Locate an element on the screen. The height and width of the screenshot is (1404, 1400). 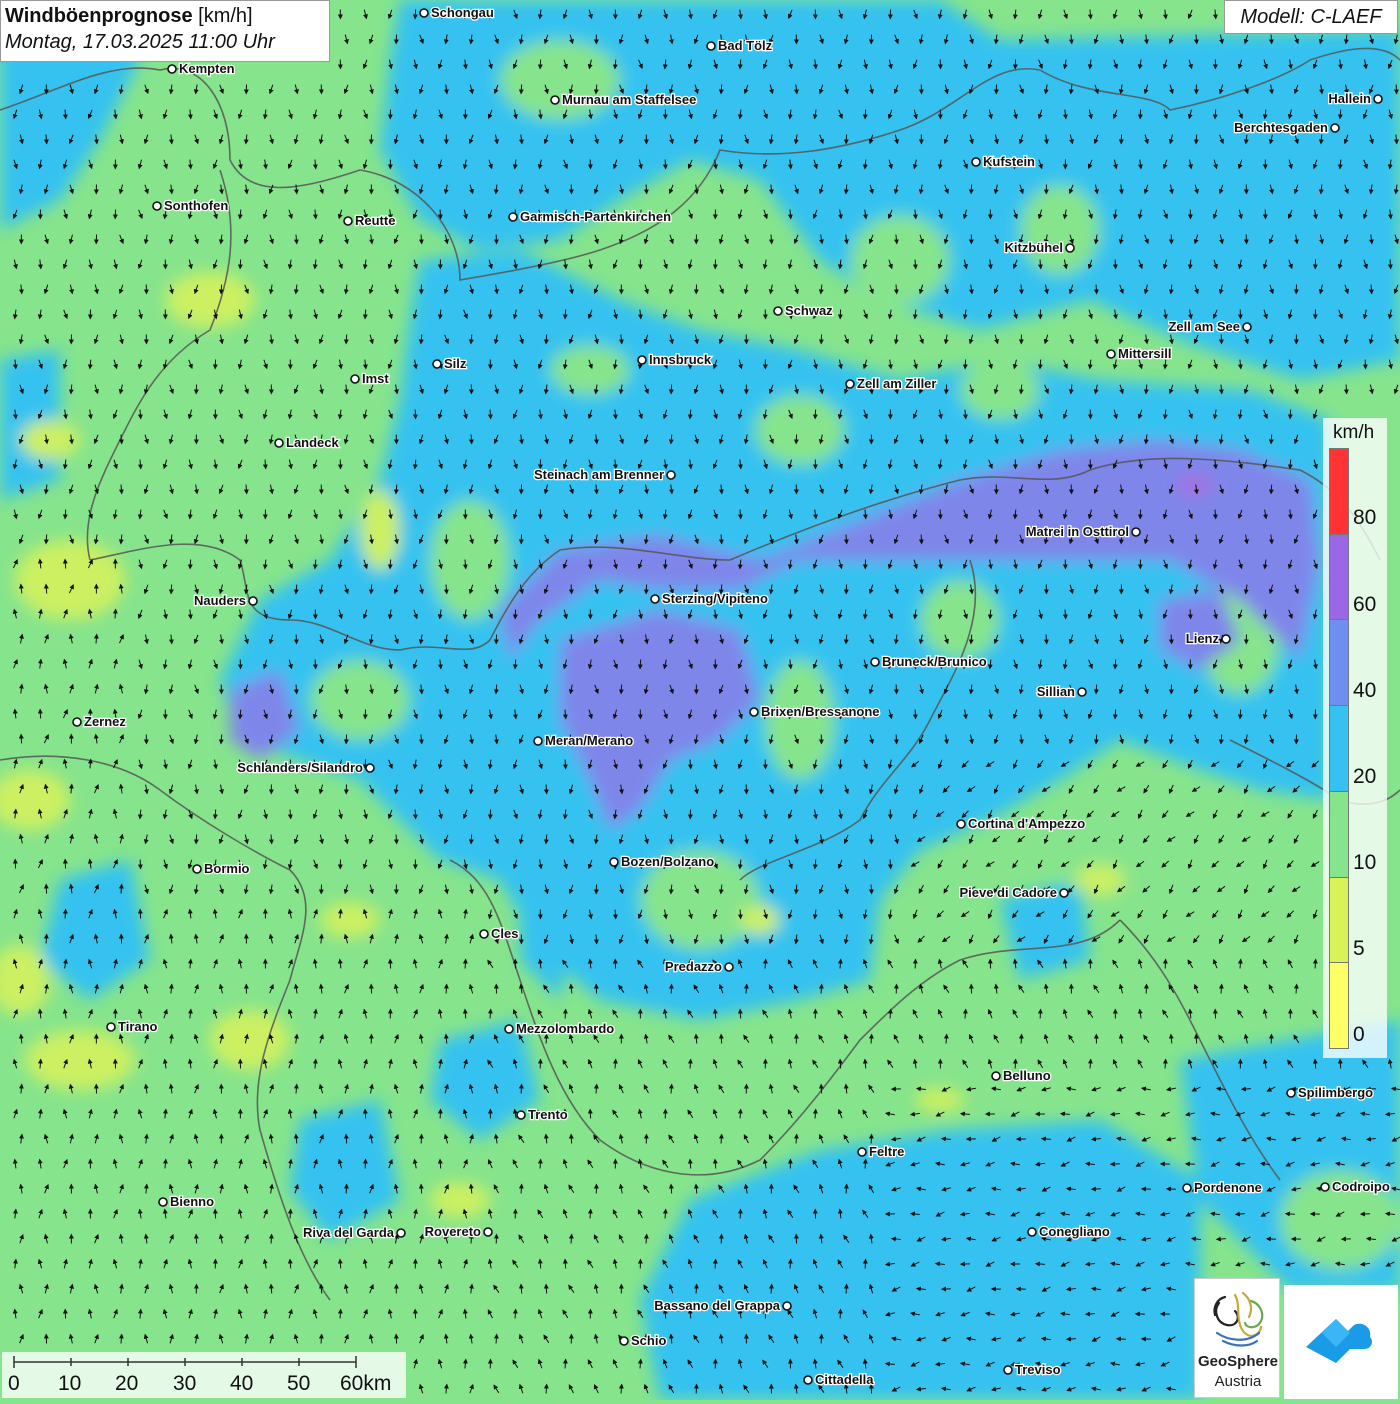
scale-label: 50 is located at coordinates (298, 1384).